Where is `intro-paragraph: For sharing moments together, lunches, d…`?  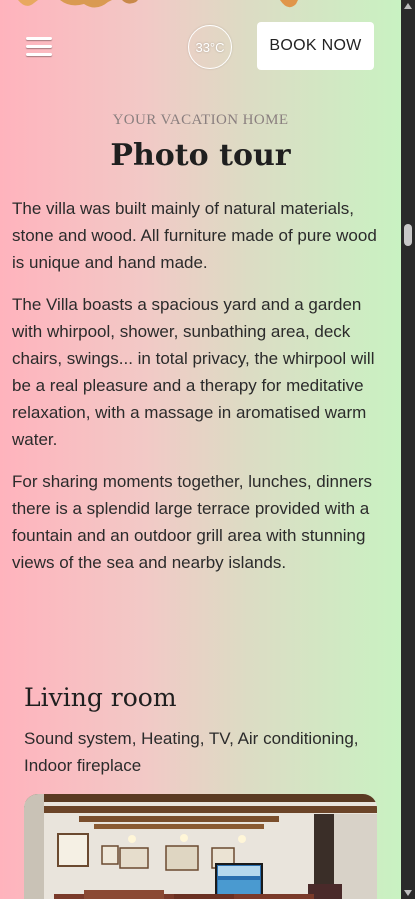
intro-paragraph: For sharing moments together, lunches, d… is located at coordinates (192, 522).